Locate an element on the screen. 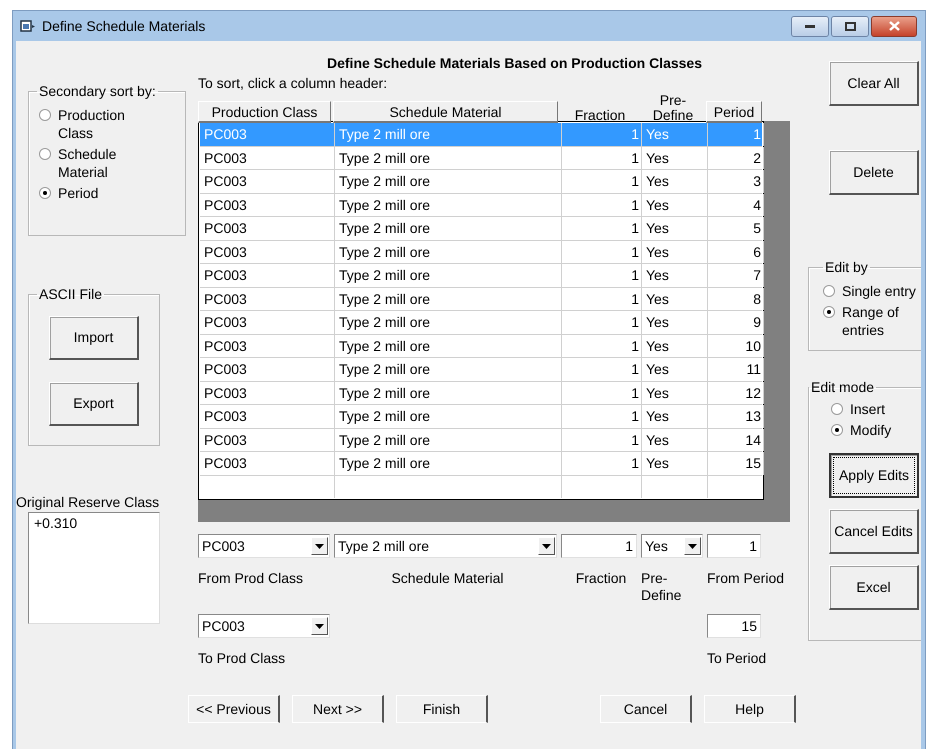 The width and height of the screenshot is (938, 749). reserve-class-list: +0.310 is located at coordinates (94, 568).